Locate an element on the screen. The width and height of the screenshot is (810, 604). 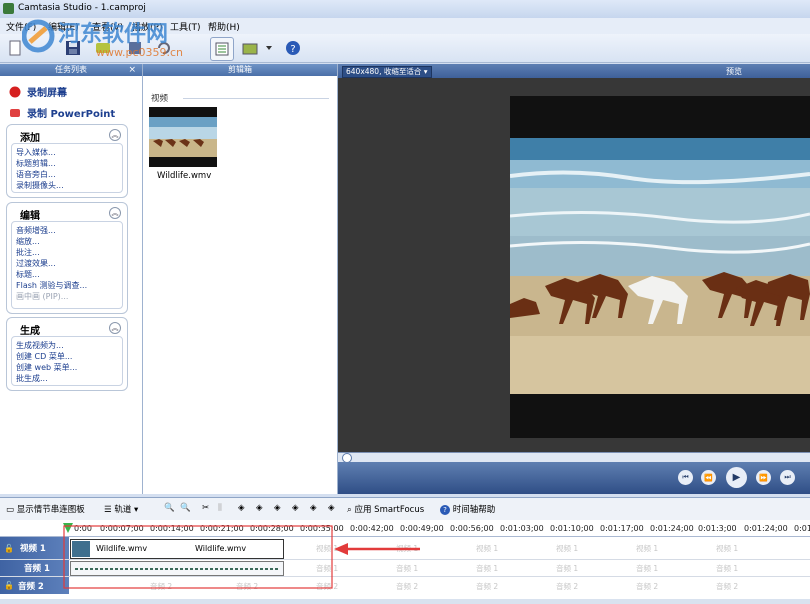
powerpoint-icon is located at coordinates (15, 112).